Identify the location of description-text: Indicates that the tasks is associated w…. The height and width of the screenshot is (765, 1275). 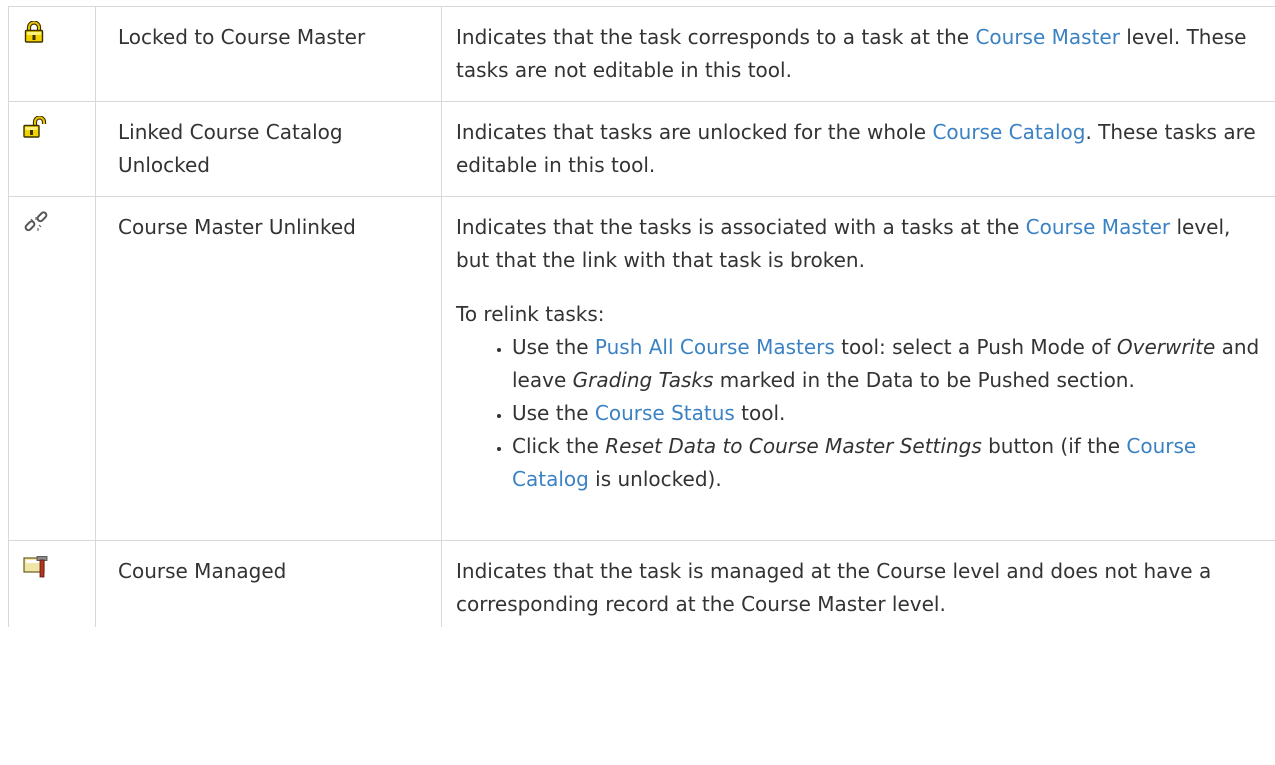
(741, 227).